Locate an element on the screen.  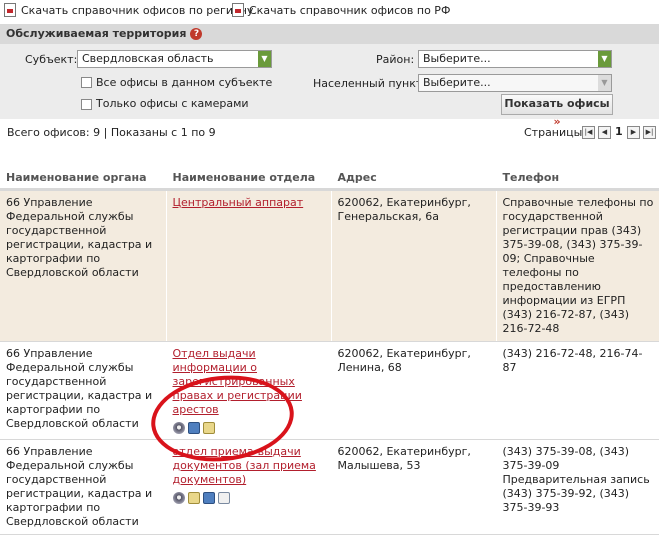
first-page-icon: |◀ is located at coordinates (588, 132).